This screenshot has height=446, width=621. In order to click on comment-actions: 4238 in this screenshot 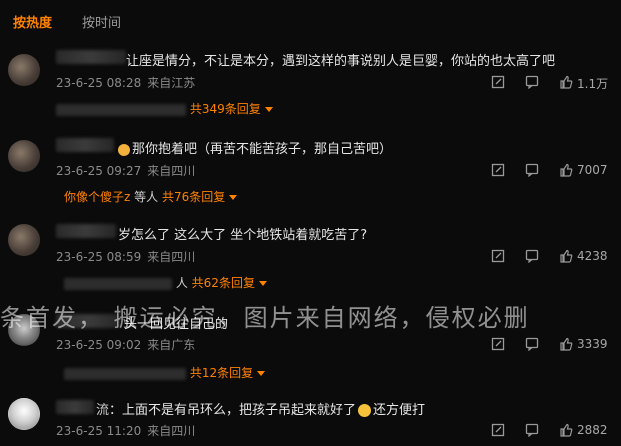, I will do `click(551, 256)`.